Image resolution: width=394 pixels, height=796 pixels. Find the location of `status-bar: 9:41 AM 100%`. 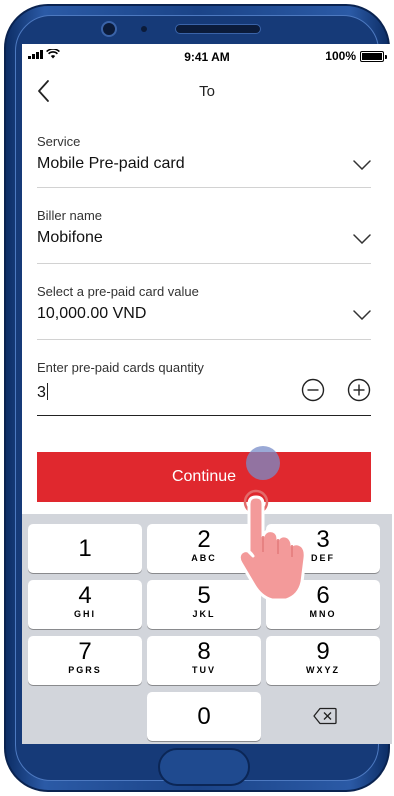

status-bar: 9:41 AM 100% is located at coordinates (207, 56).